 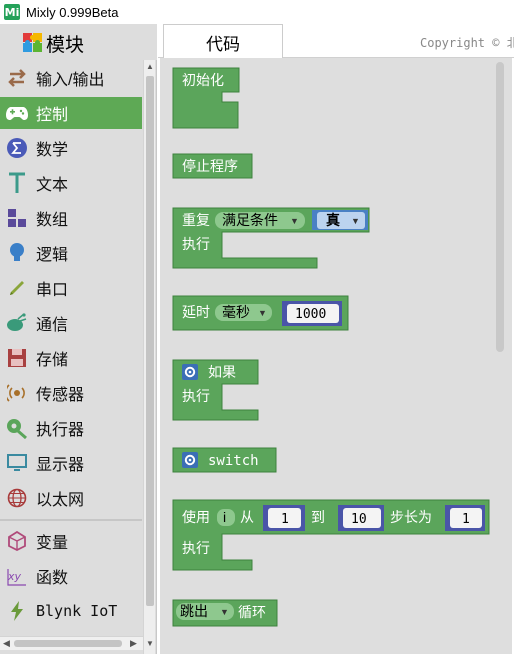 I want to click on block-delay: 延时 毫秒 ▼ 1000, so click(x=260, y=313).